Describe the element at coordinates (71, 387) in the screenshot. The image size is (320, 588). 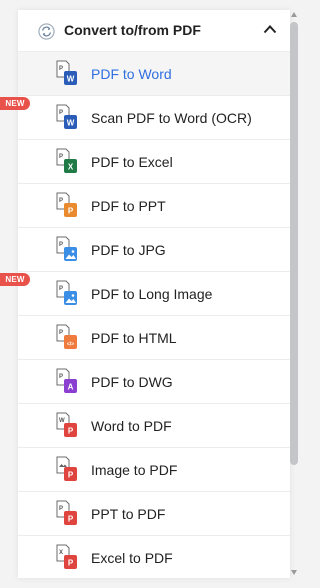
I see `svg-text: A` at that location.